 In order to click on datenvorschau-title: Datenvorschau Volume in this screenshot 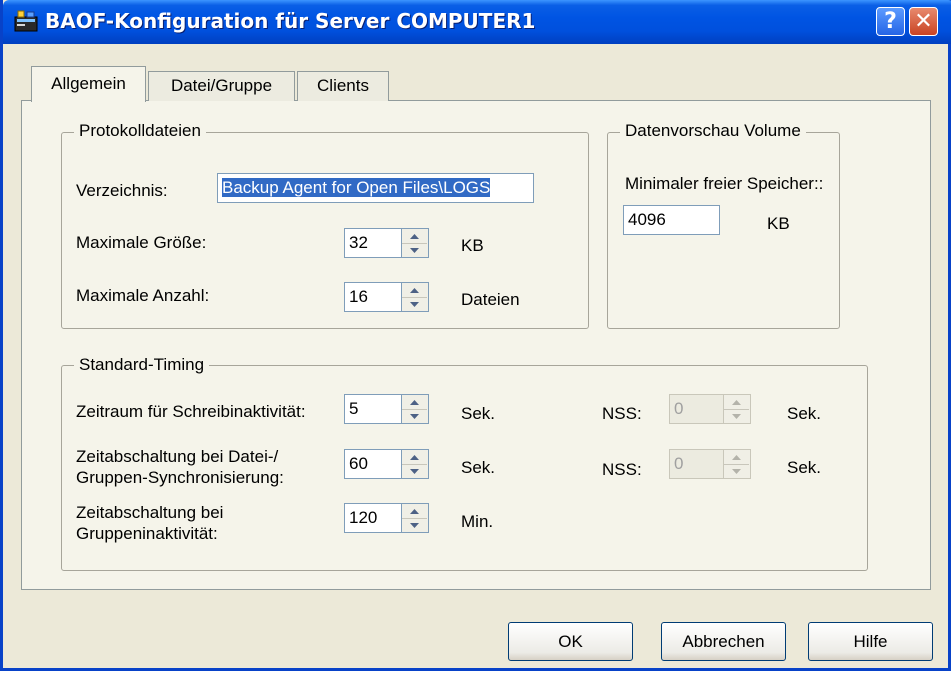, I will do `click(713, 131)`.